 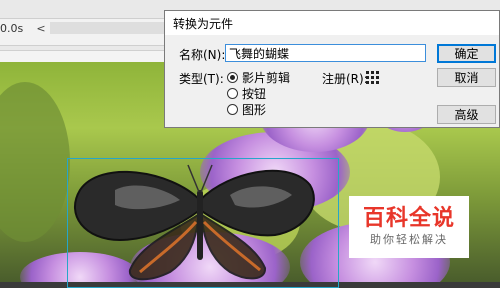 What do you see at coordinates (332, 23) in the screenshot?
I see `dialog-titlebar: 转换为元件` at bounding box center [332, 23].